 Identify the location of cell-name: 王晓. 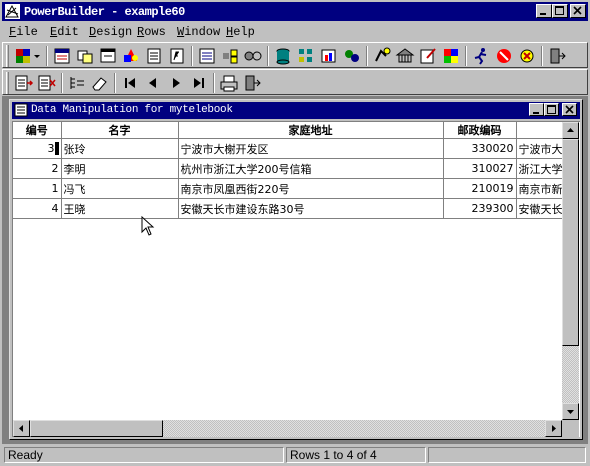
(120, 208).